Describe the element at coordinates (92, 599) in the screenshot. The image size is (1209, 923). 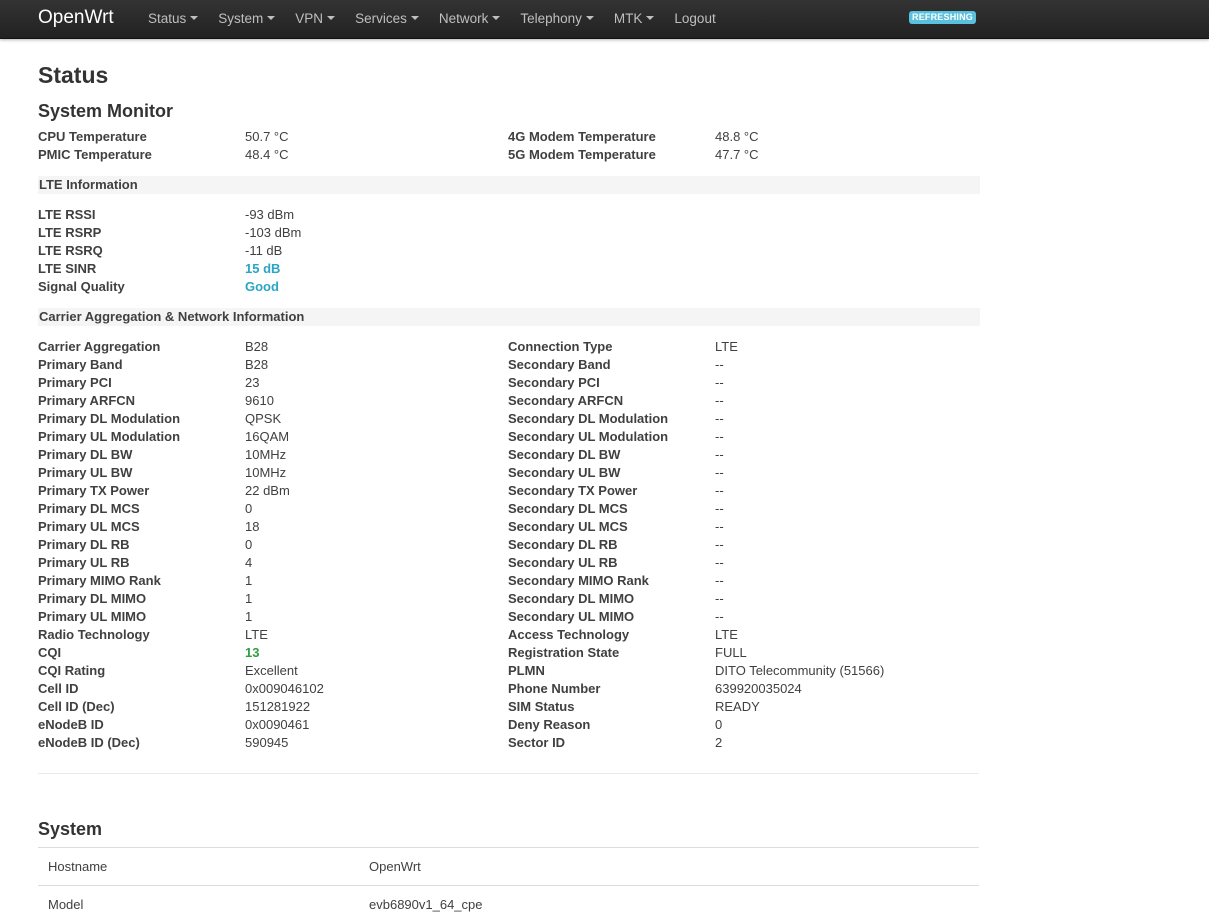
I see `info-label: Primary DL MIMO` at that location.